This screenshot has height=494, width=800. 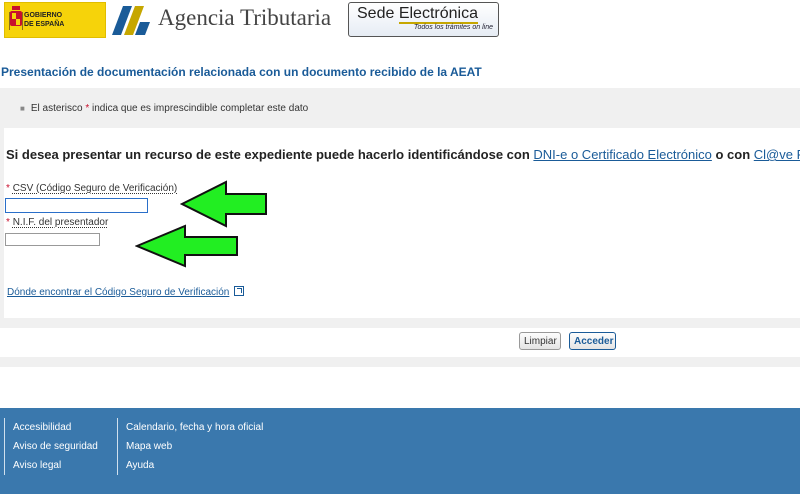 What do you see at coordinates (76, 205) in the screenshot?
I see `csv-input` at bounding box center [76, 205].